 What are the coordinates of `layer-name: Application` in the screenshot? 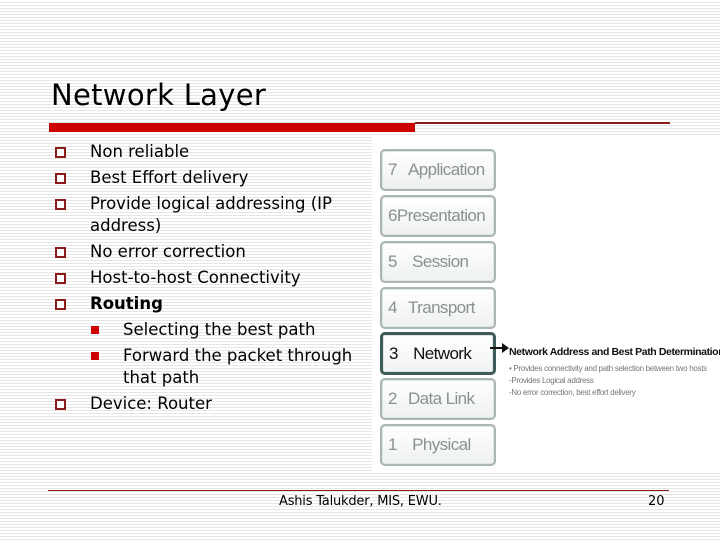 It's located at (446, 169).